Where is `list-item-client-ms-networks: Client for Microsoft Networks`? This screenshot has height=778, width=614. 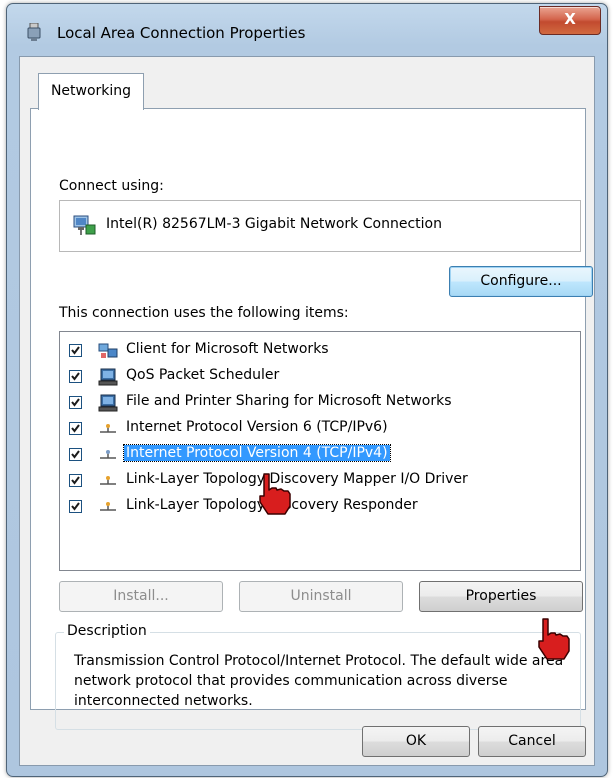 list-item-client-ms-networks: Client for Microsoft Networks is located at coordinates (316, 351).